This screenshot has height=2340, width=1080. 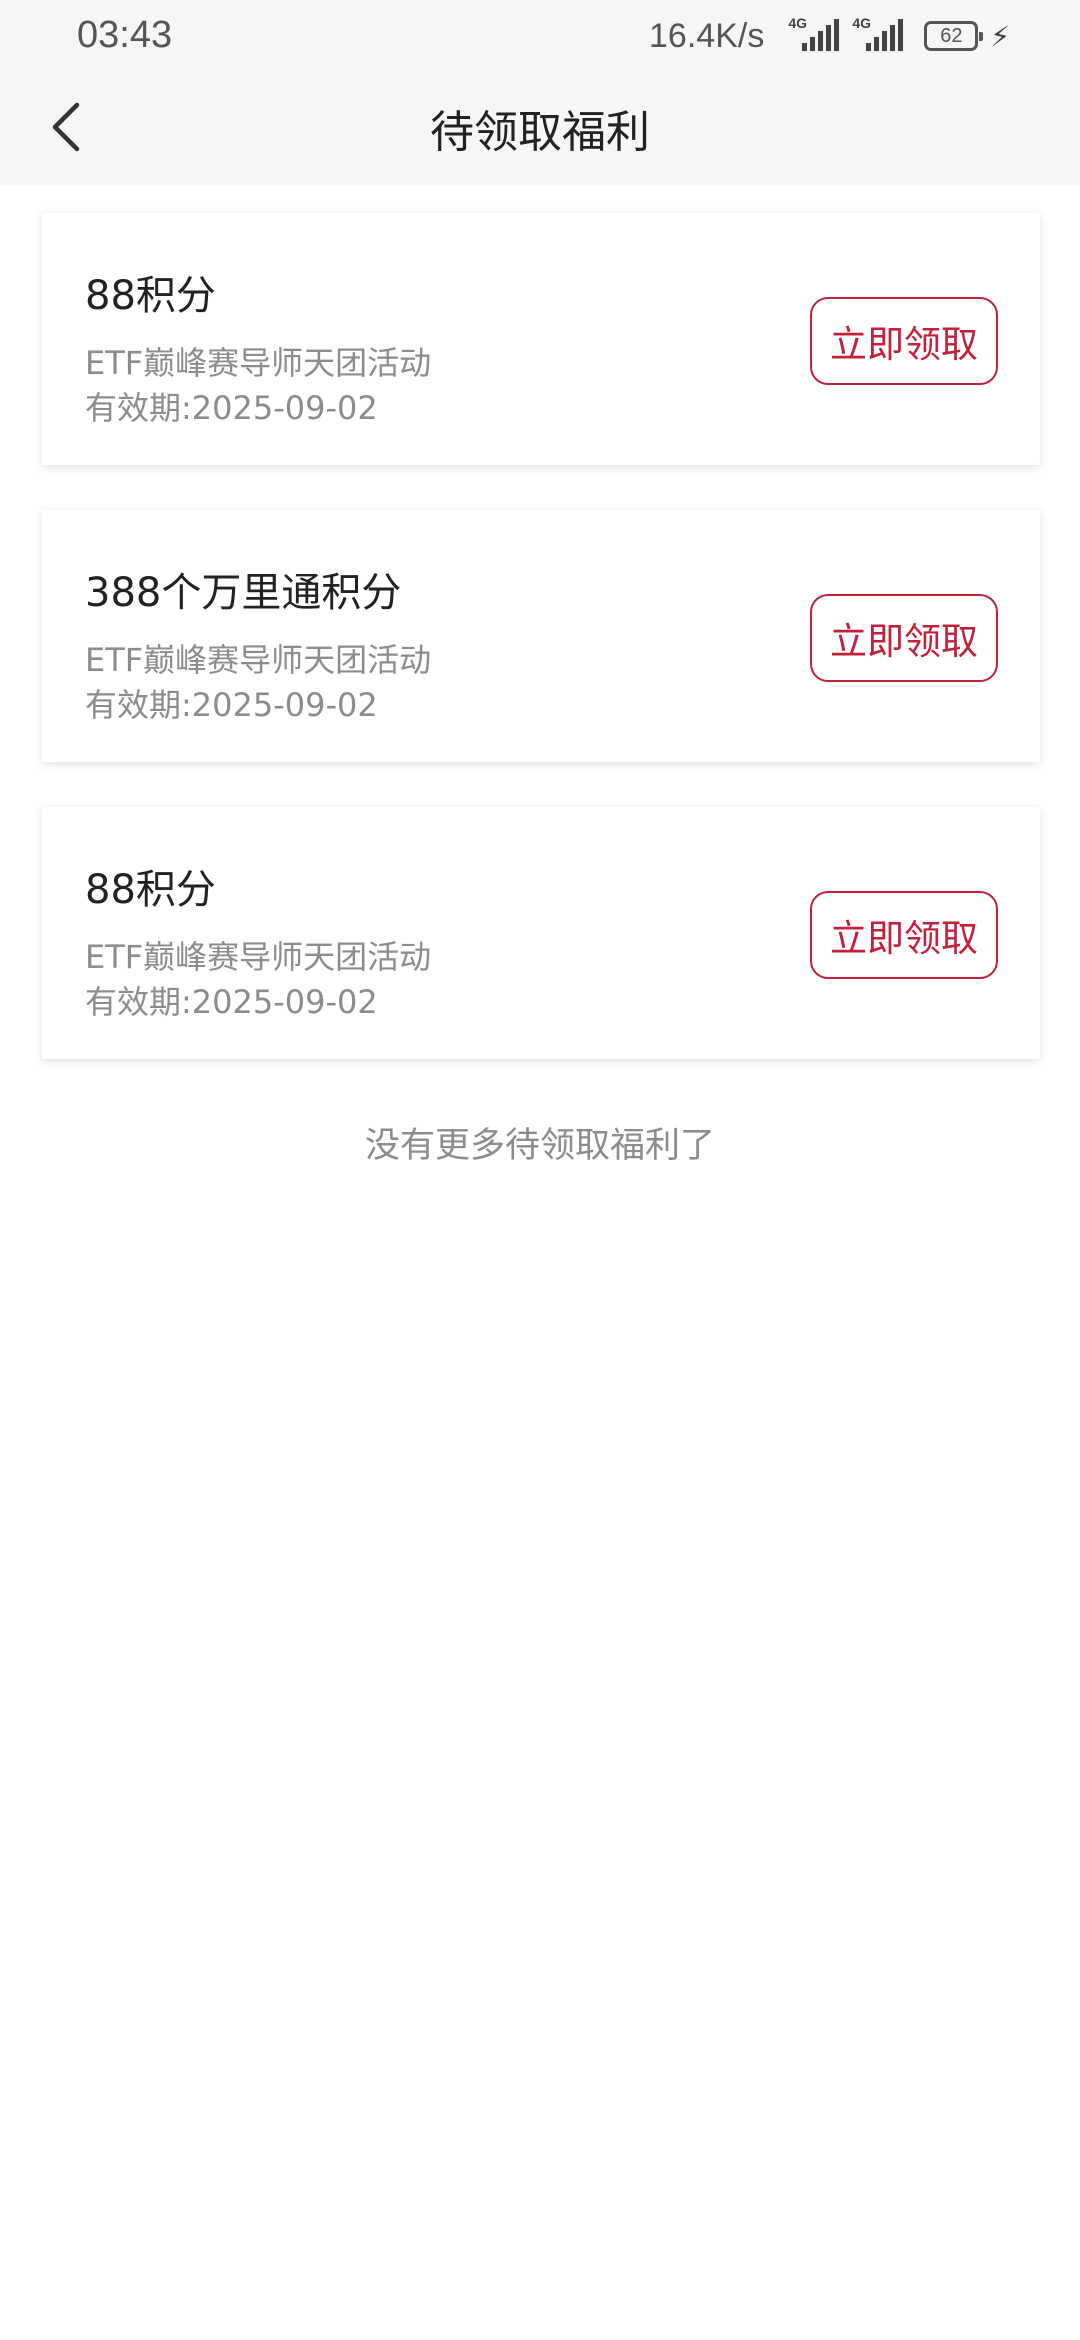 I want to click on top-area: 03:43 16.4K/s 4G 4G 62 ⚡ 待领取福利, so click(x=540, y=92).